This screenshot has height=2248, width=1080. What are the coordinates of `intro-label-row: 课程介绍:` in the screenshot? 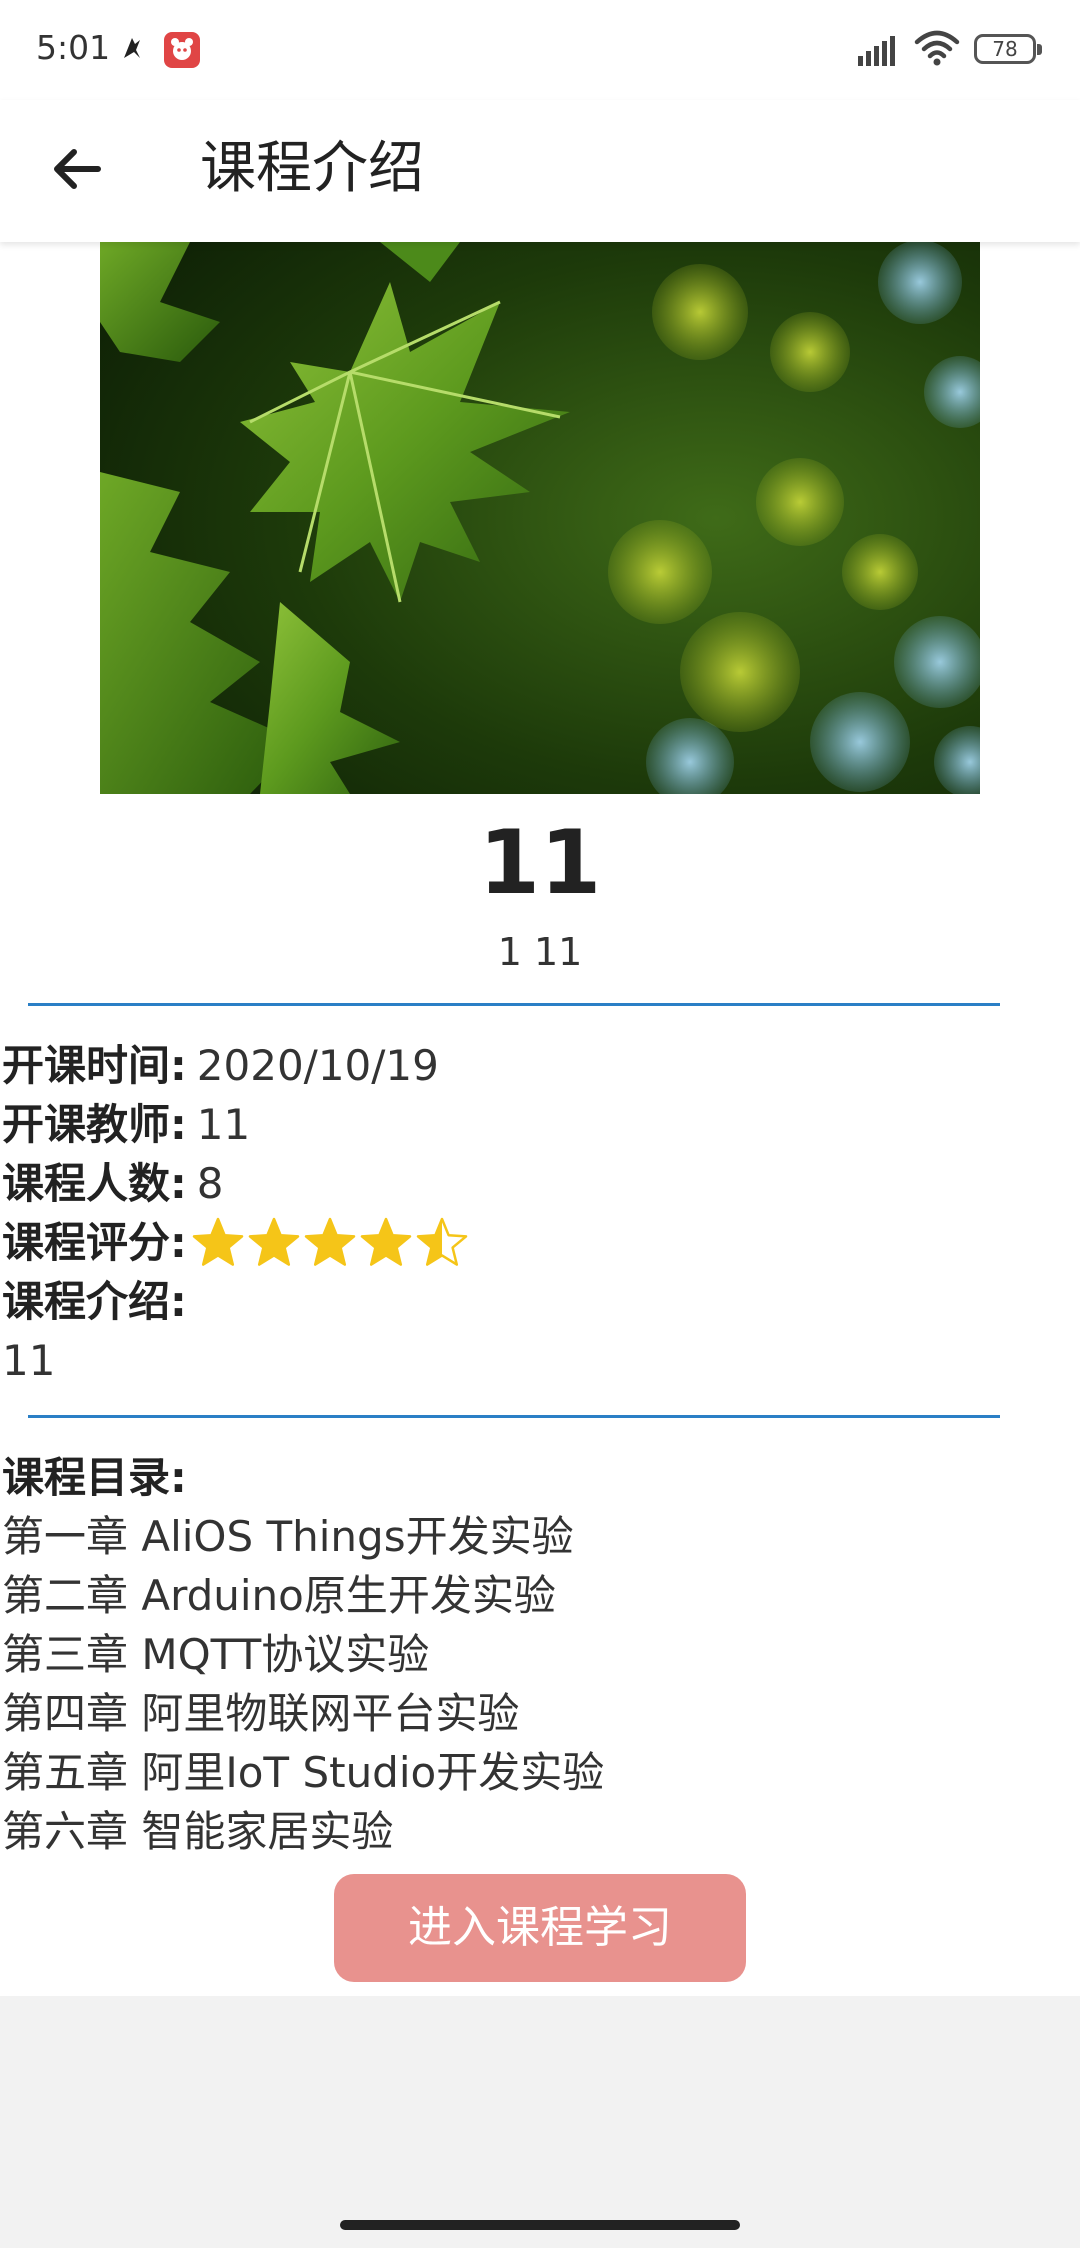 It's located at (540, 1301).